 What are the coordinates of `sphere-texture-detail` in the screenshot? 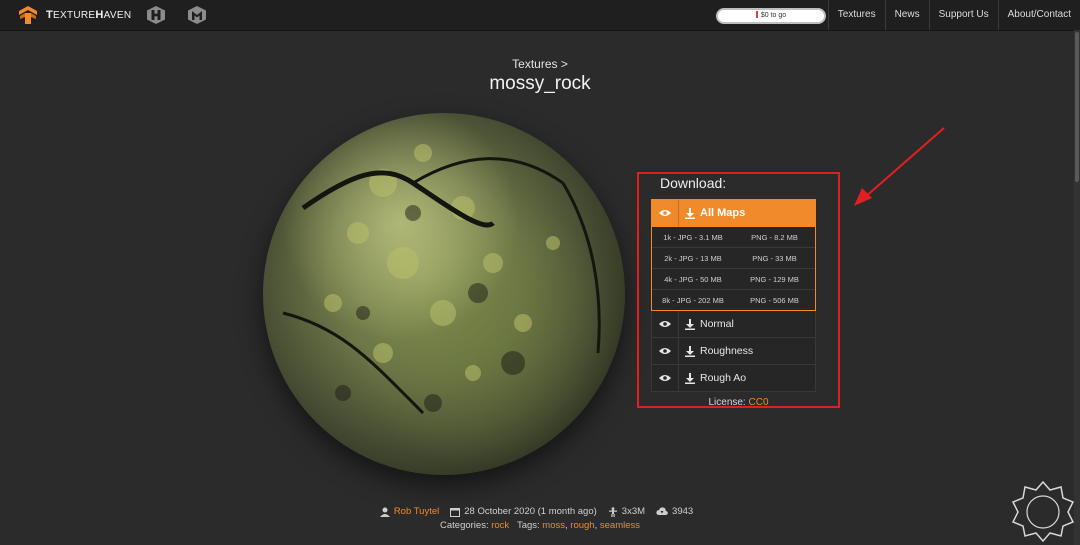 It's located at (441, 279).